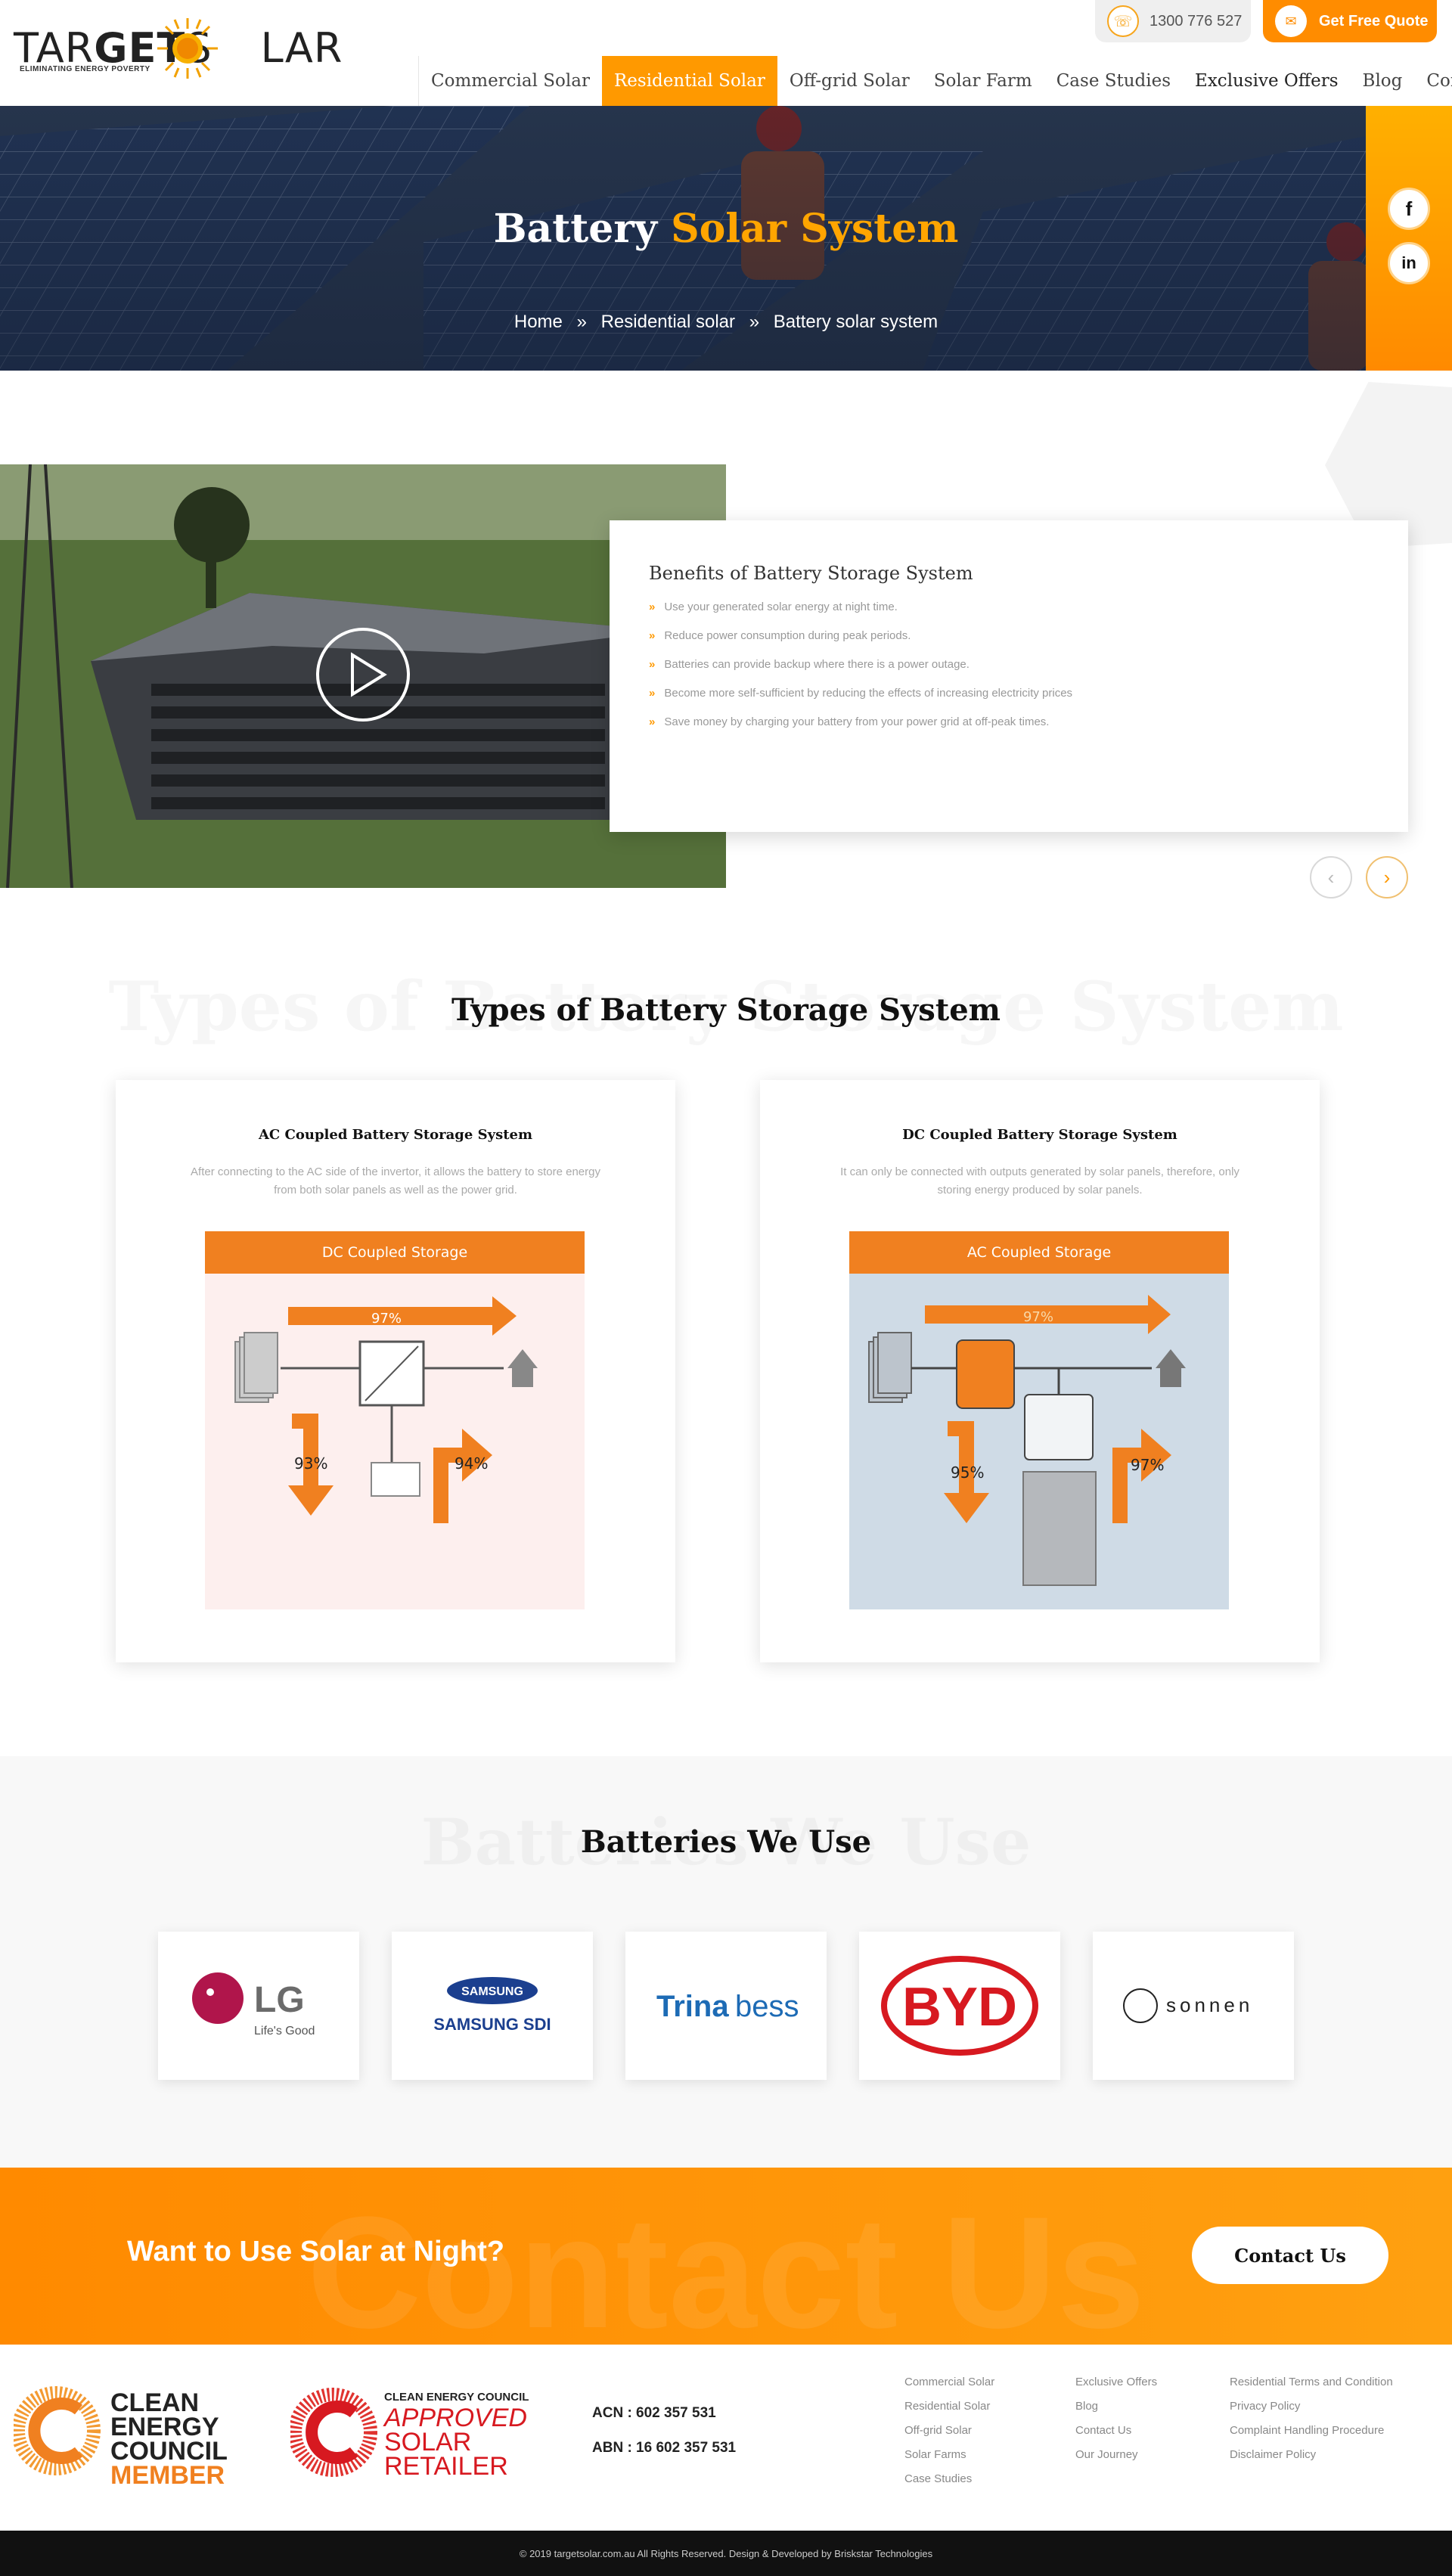  Describe the element at coordinates (395, 1135) in the screenshot. I see `type-card-title: AC Coupled Battery Storage System` at that location.